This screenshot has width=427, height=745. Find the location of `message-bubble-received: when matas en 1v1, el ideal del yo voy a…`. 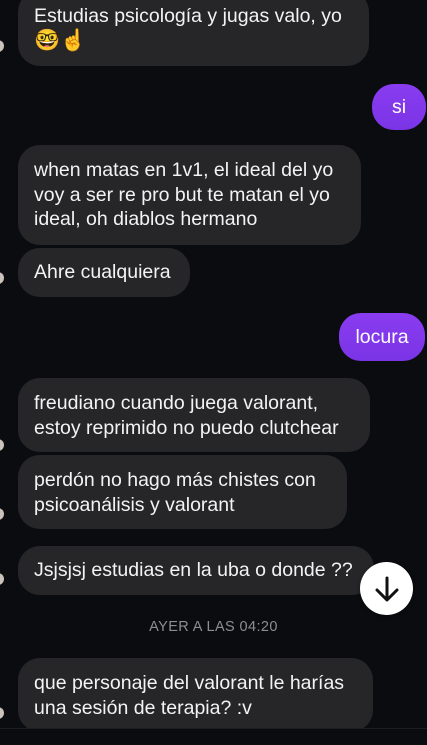

message-bubble-received: when matas en 1v1, el ideal del yo voy a… is located at coordinates (189, 195).